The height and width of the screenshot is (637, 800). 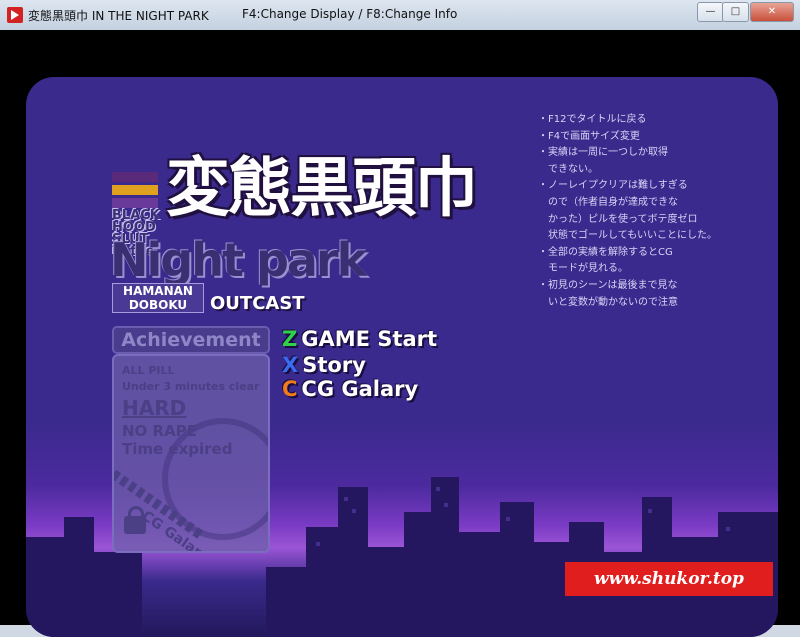 What do you see at coordinates (613, 186) in the screenshot?
I see `note-line: ・ノーレイプクリアは難しすぎる` at bounding box center [613, 186].